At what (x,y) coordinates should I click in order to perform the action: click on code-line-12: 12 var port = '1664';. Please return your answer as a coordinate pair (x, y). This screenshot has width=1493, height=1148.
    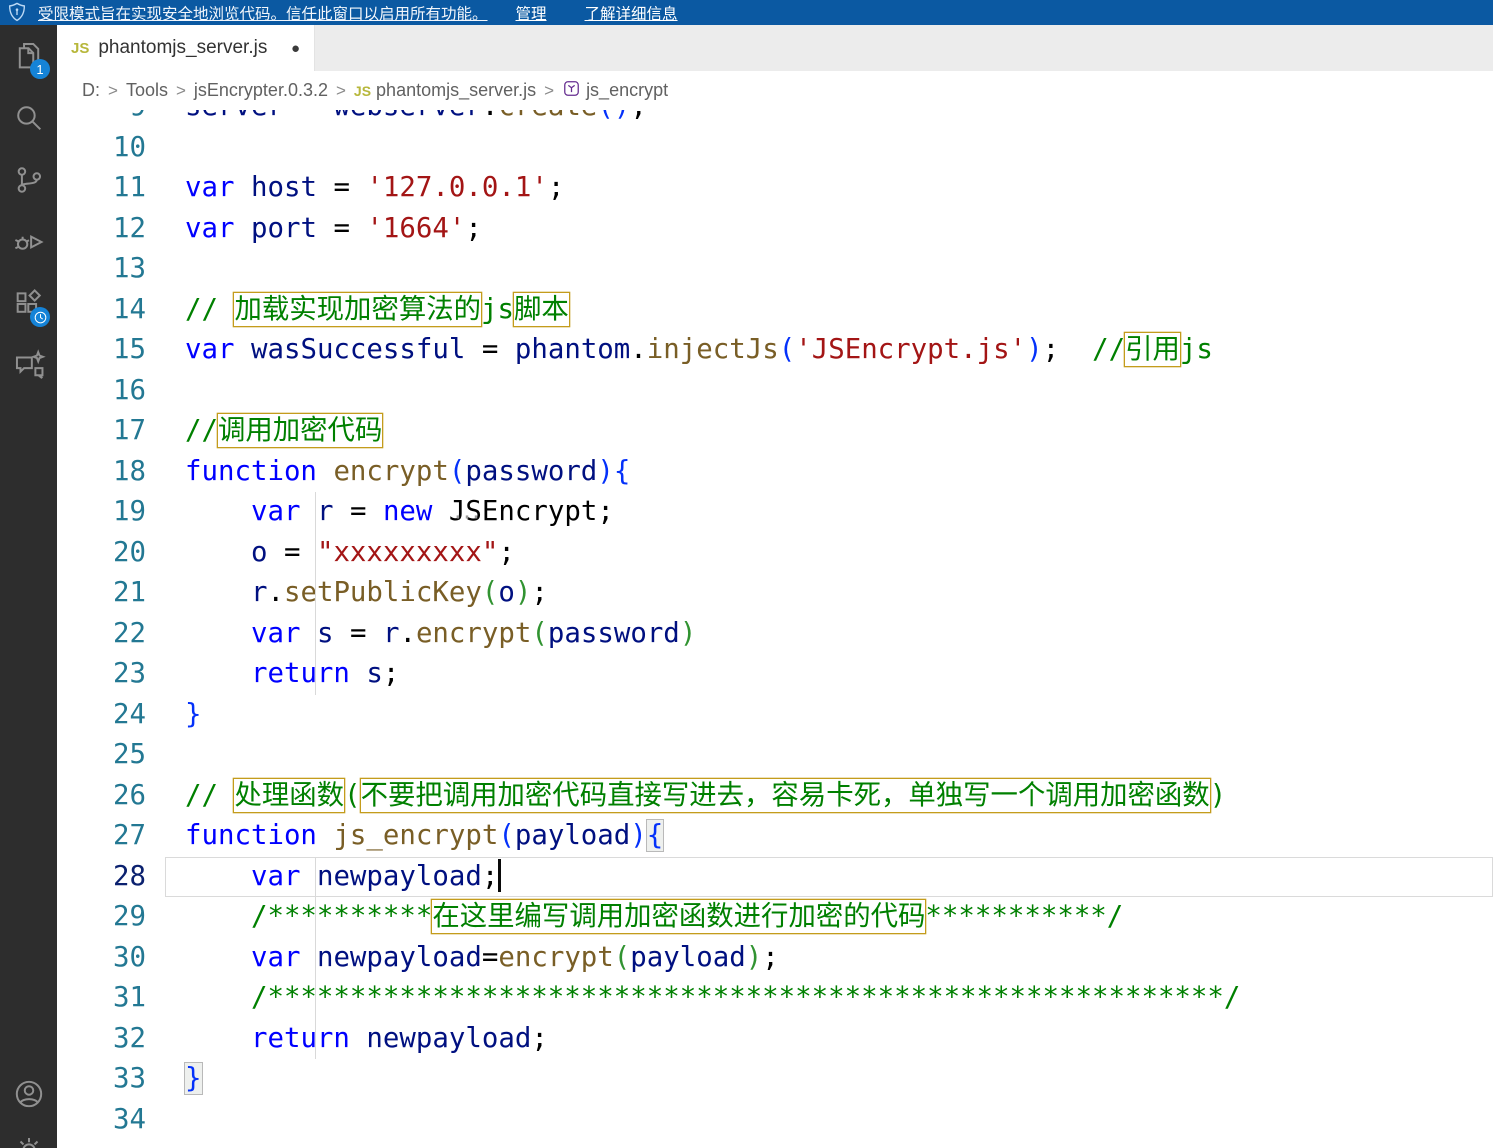
    Looking at the image, I should click on (775, 229).